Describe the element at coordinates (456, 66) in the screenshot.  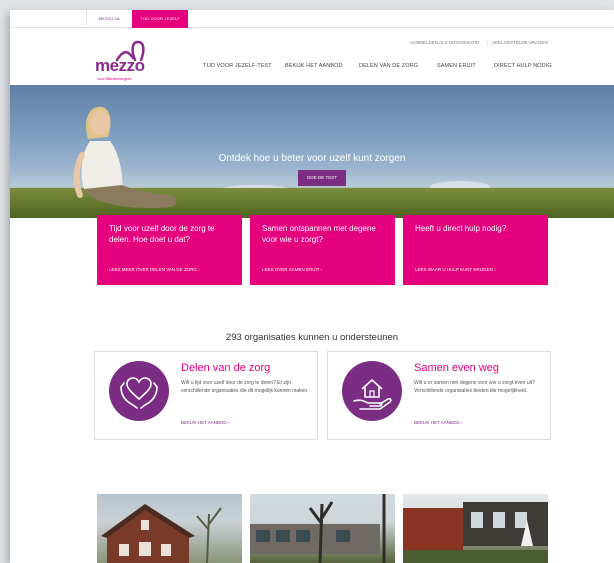
I see `nav-item-samen-eruit: Samen eruit` at that location.